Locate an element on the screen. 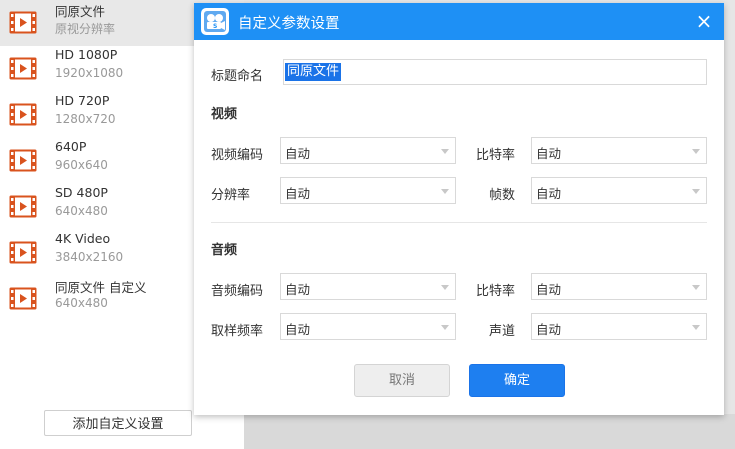  close-icon: × is located at coordinates (704, 21).